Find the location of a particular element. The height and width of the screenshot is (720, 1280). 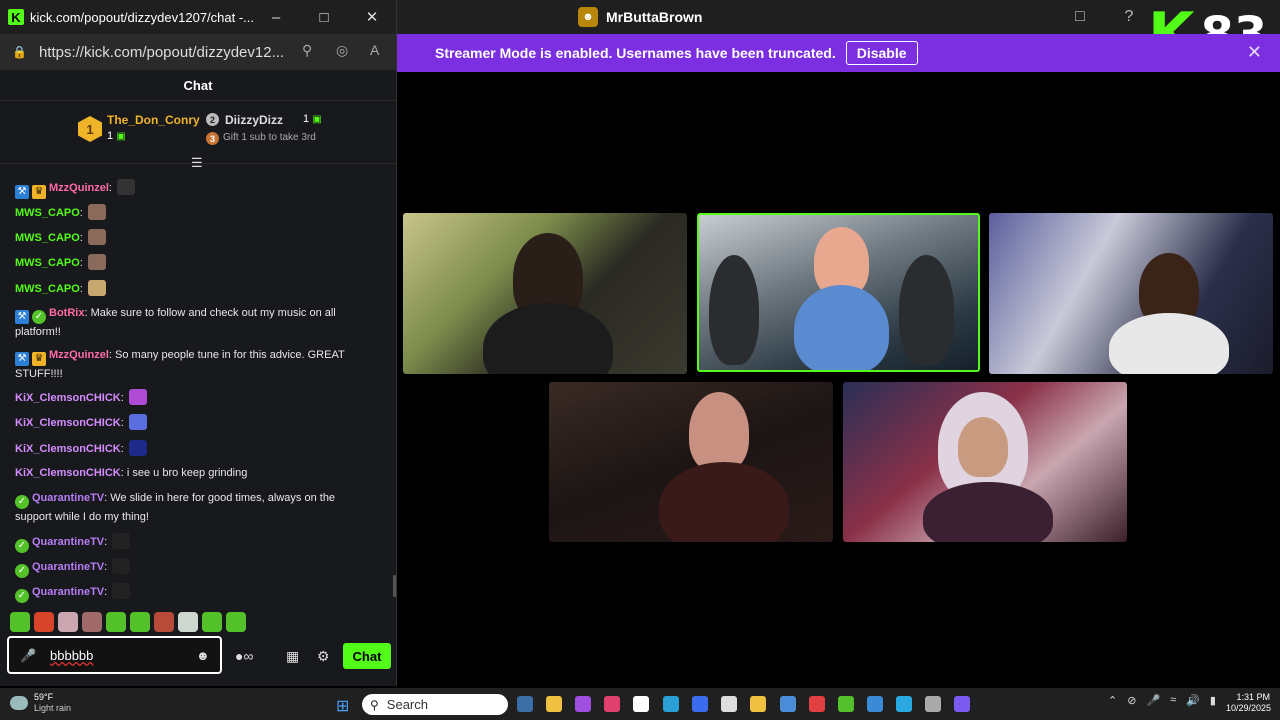

read-aloud-icon: A is located at coordinates (374, 50).